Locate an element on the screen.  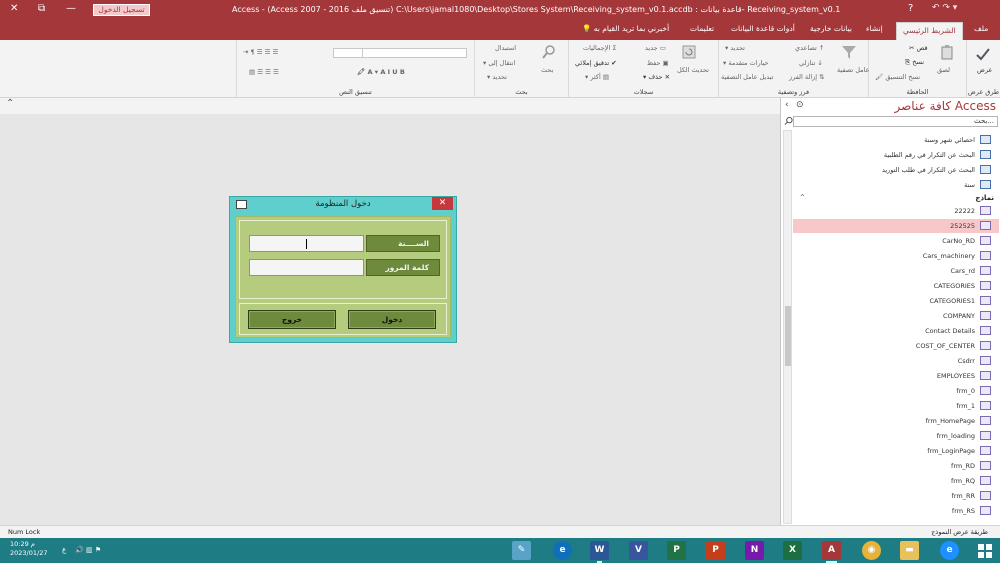
language-indicator: ع is located at coordinates (64, 550).